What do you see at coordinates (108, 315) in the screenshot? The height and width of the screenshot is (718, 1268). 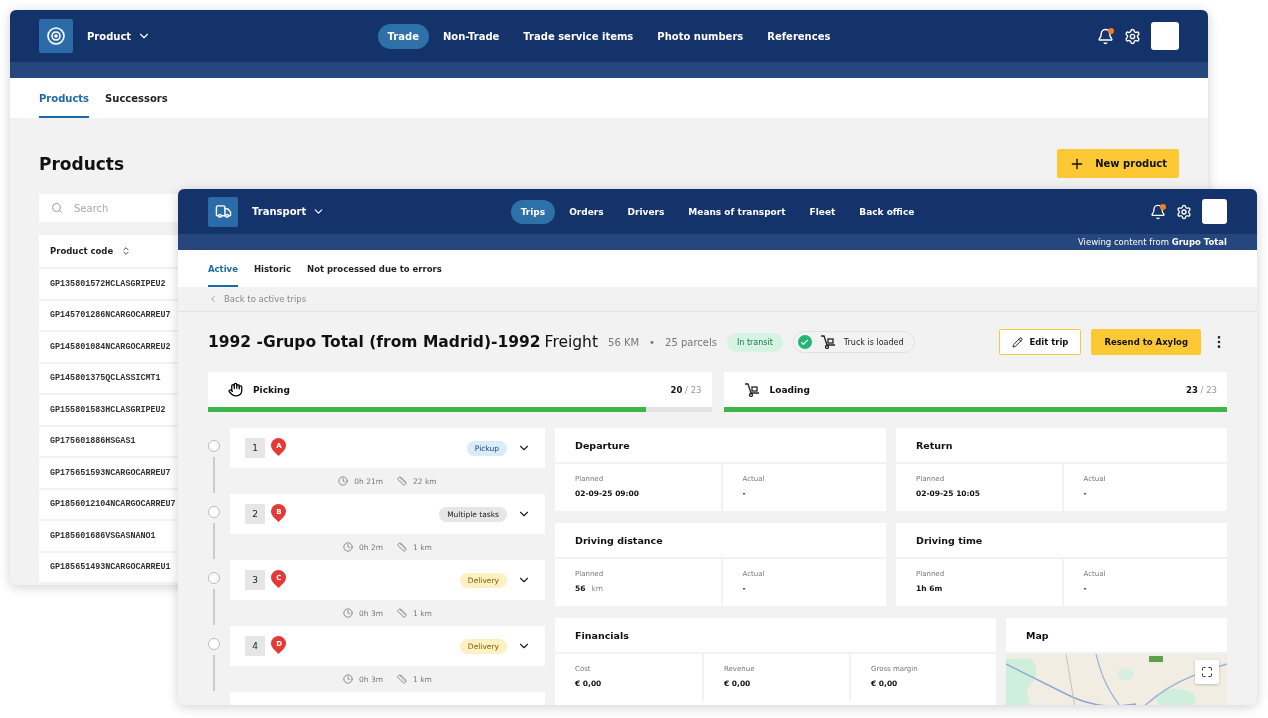 I see `table-cell: GP145701286NCARGOCARREU7` at bounding box center [108, 315].